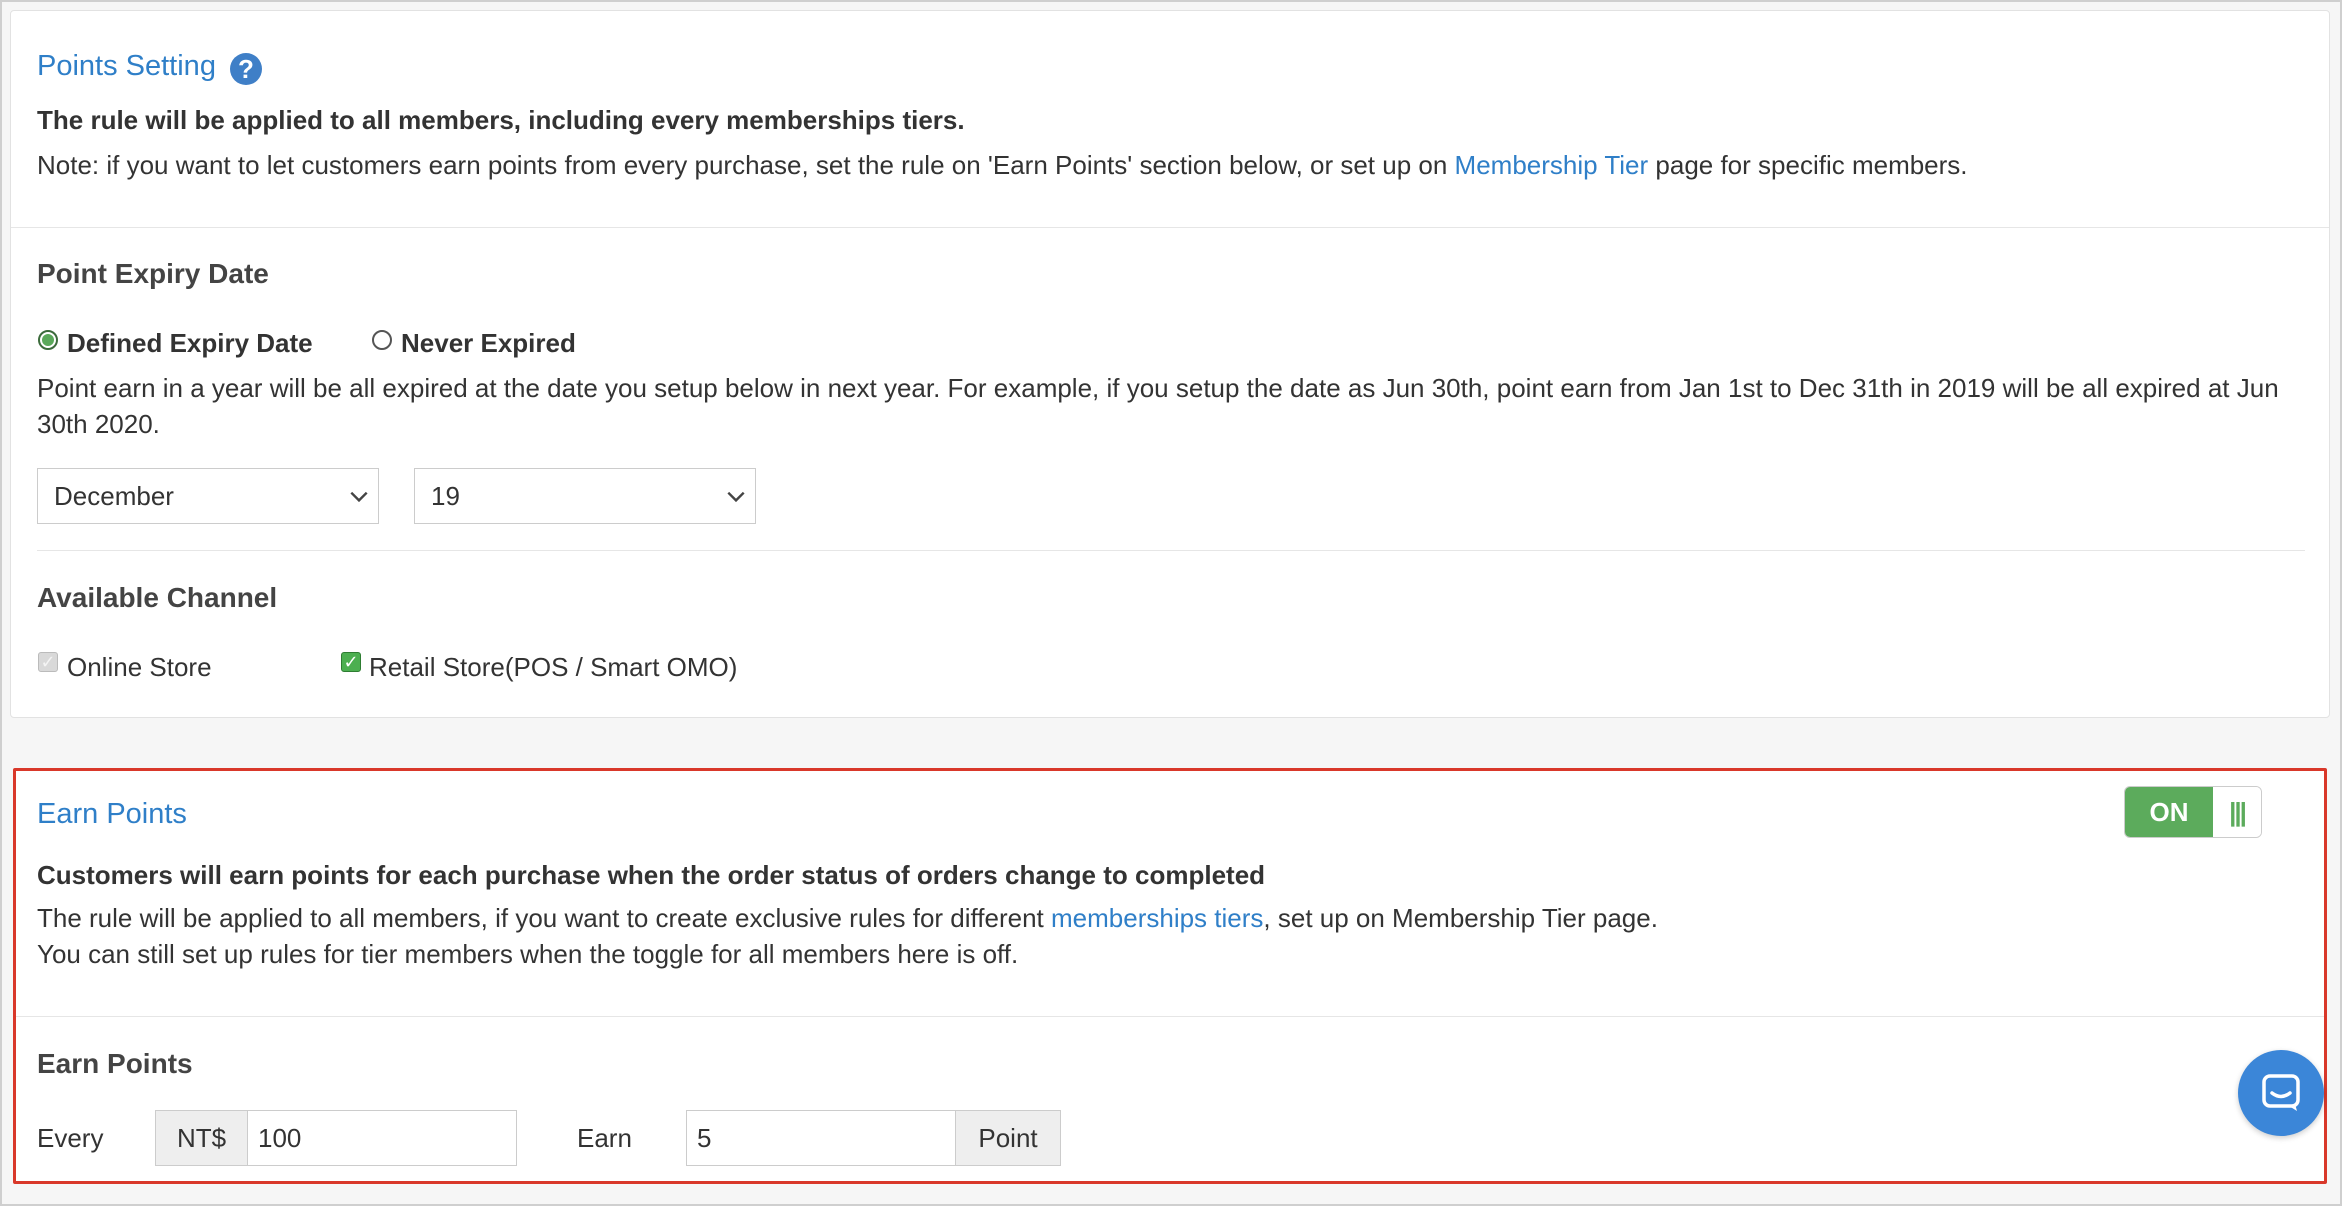 The image size is (2342, 1206). I want to click on chat-bubble-glyph, so click(2281, 1092).